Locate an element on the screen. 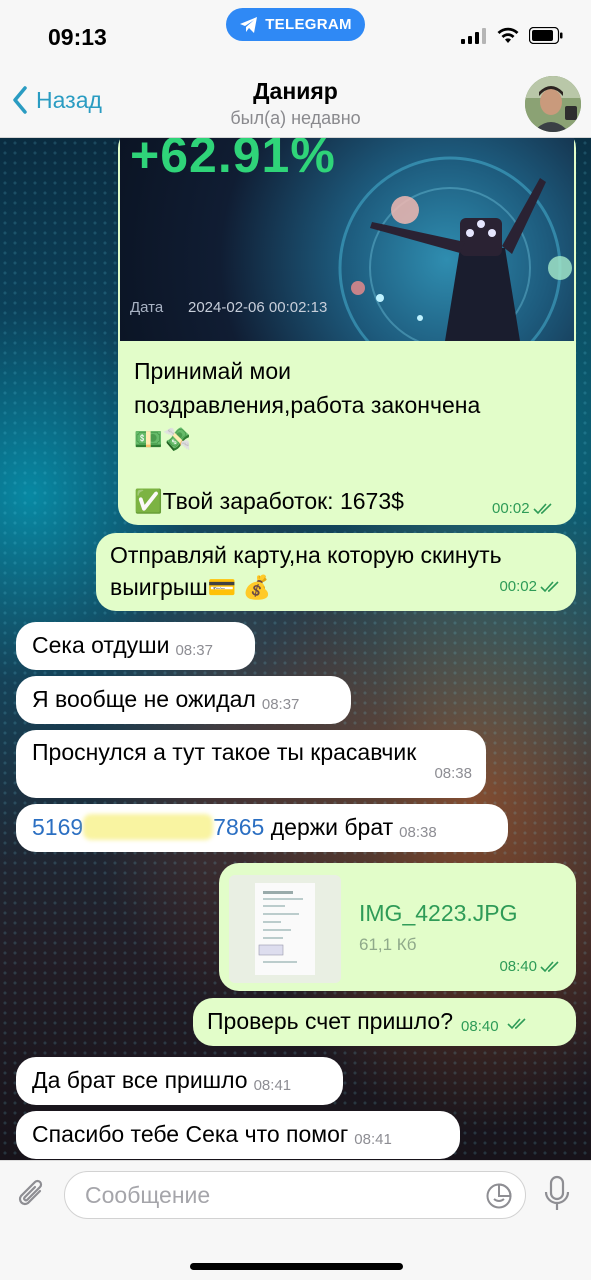  file-size: 61,1 Кб is located at coordinates (388, 944).